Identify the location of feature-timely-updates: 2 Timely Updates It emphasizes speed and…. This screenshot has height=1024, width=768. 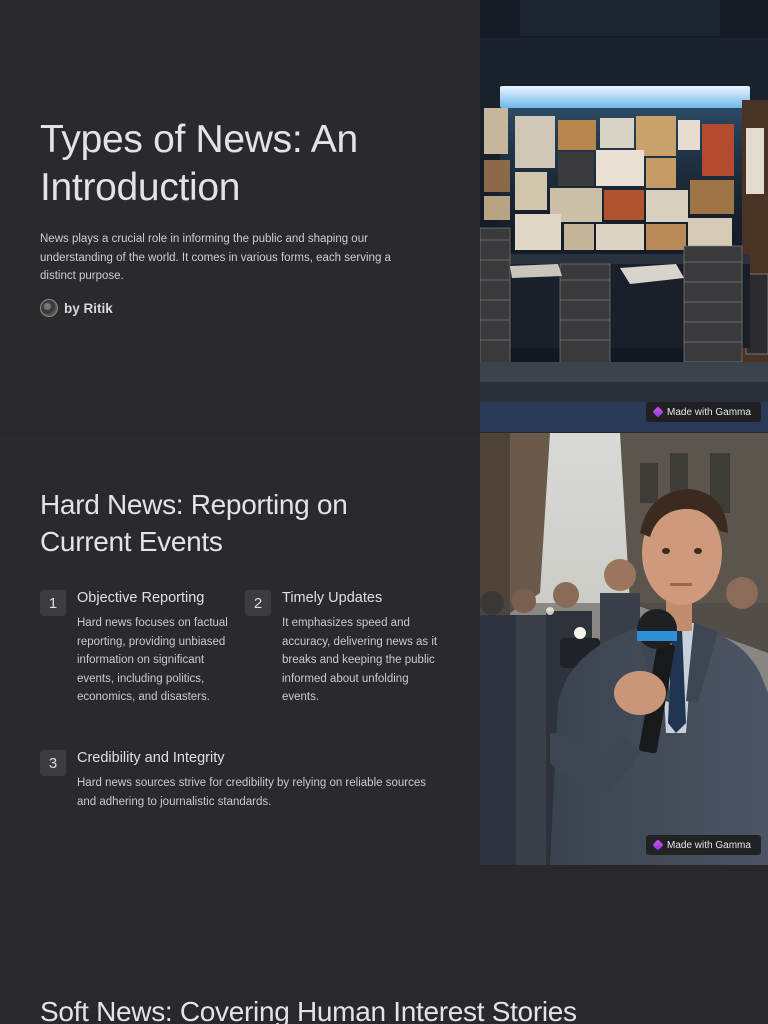
(345, 650).